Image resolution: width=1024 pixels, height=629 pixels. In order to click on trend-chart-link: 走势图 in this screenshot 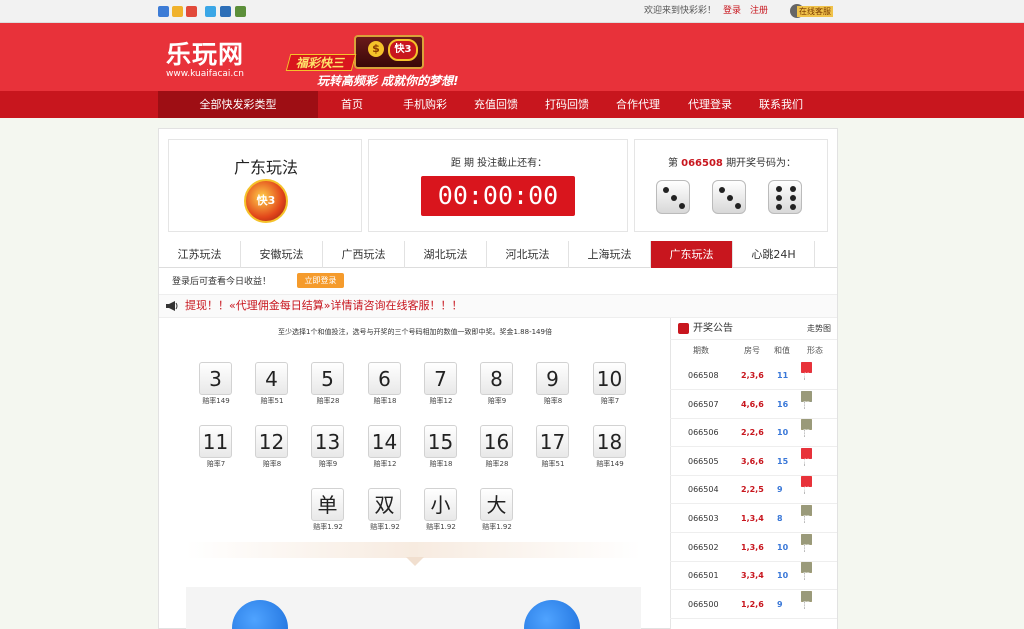, I will do `click(819, 329)`.